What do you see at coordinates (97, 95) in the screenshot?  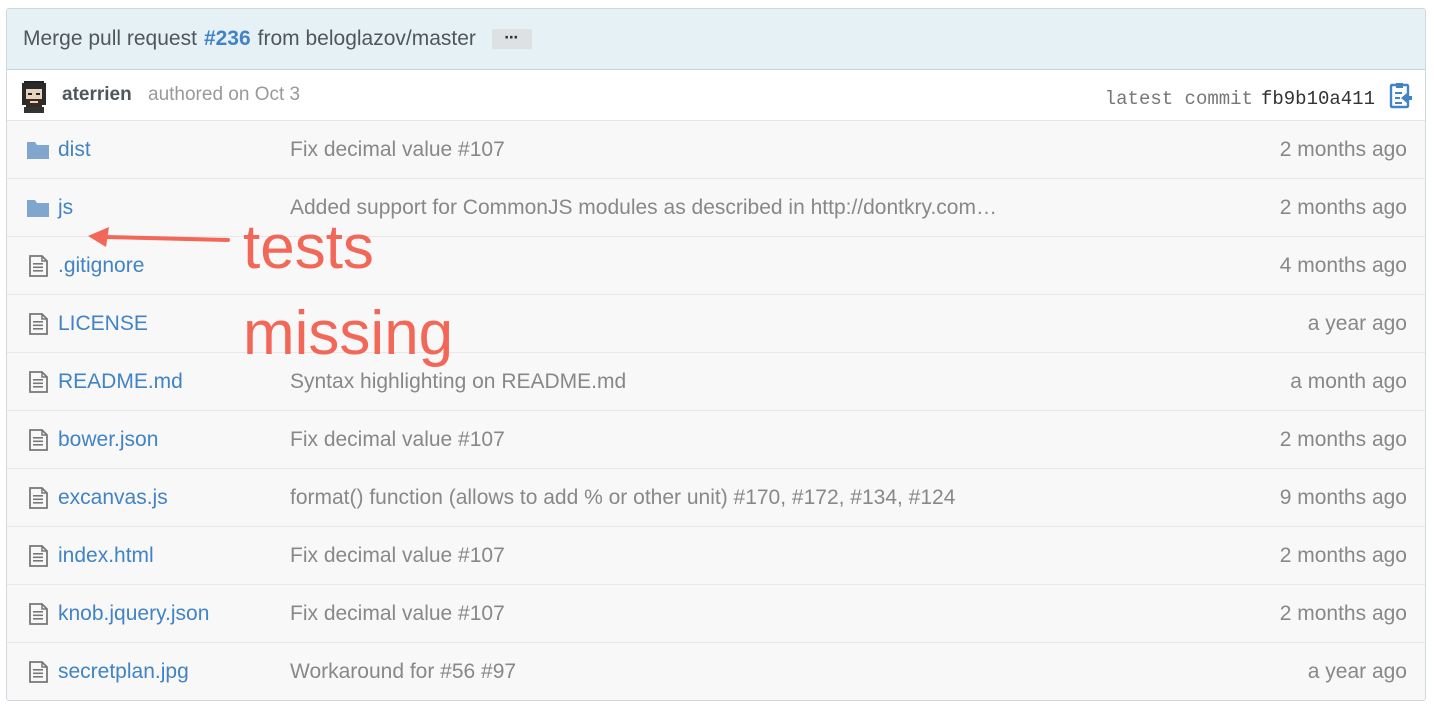 I see `commit-author-link: aterrien` at bounding box center [97, 95].